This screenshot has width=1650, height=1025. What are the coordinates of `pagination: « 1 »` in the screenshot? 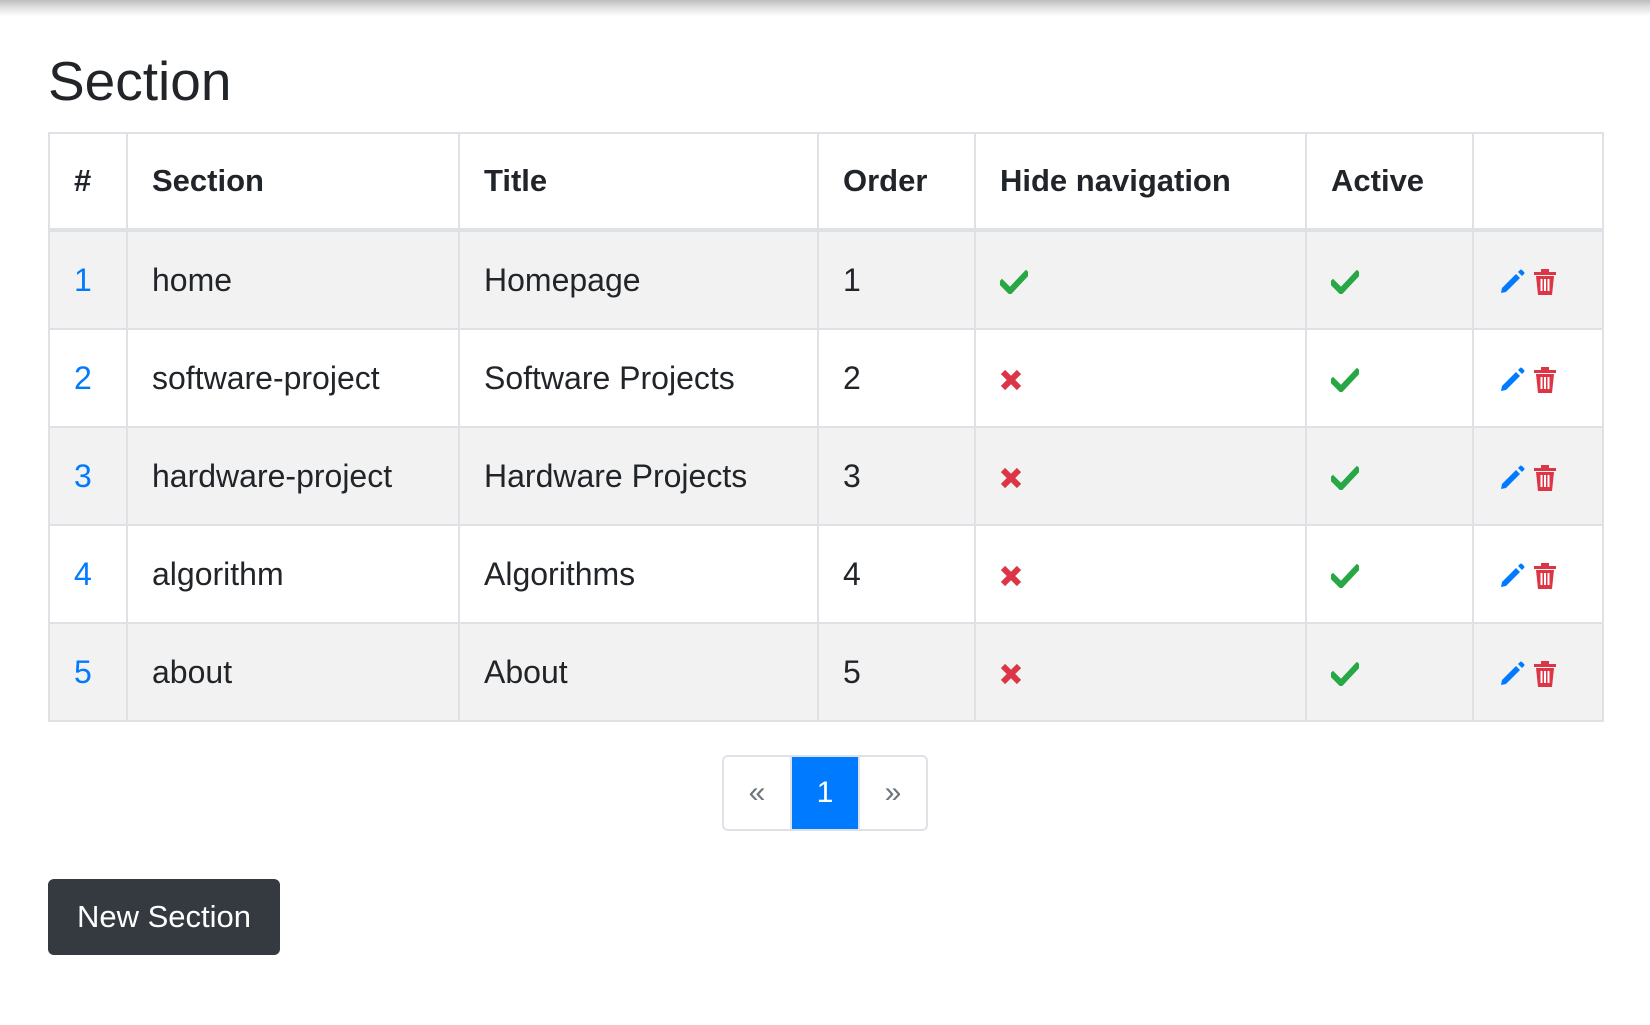 It's located at (825, 793).